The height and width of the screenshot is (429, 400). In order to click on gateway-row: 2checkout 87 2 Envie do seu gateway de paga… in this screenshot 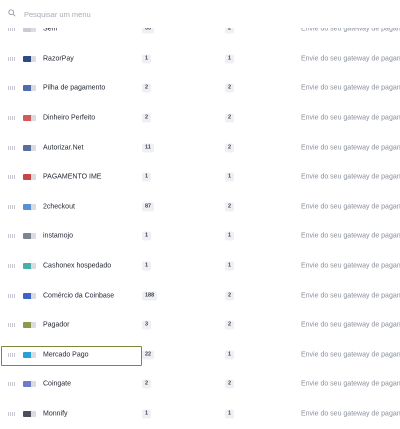, I will do `click(200, 207)`.